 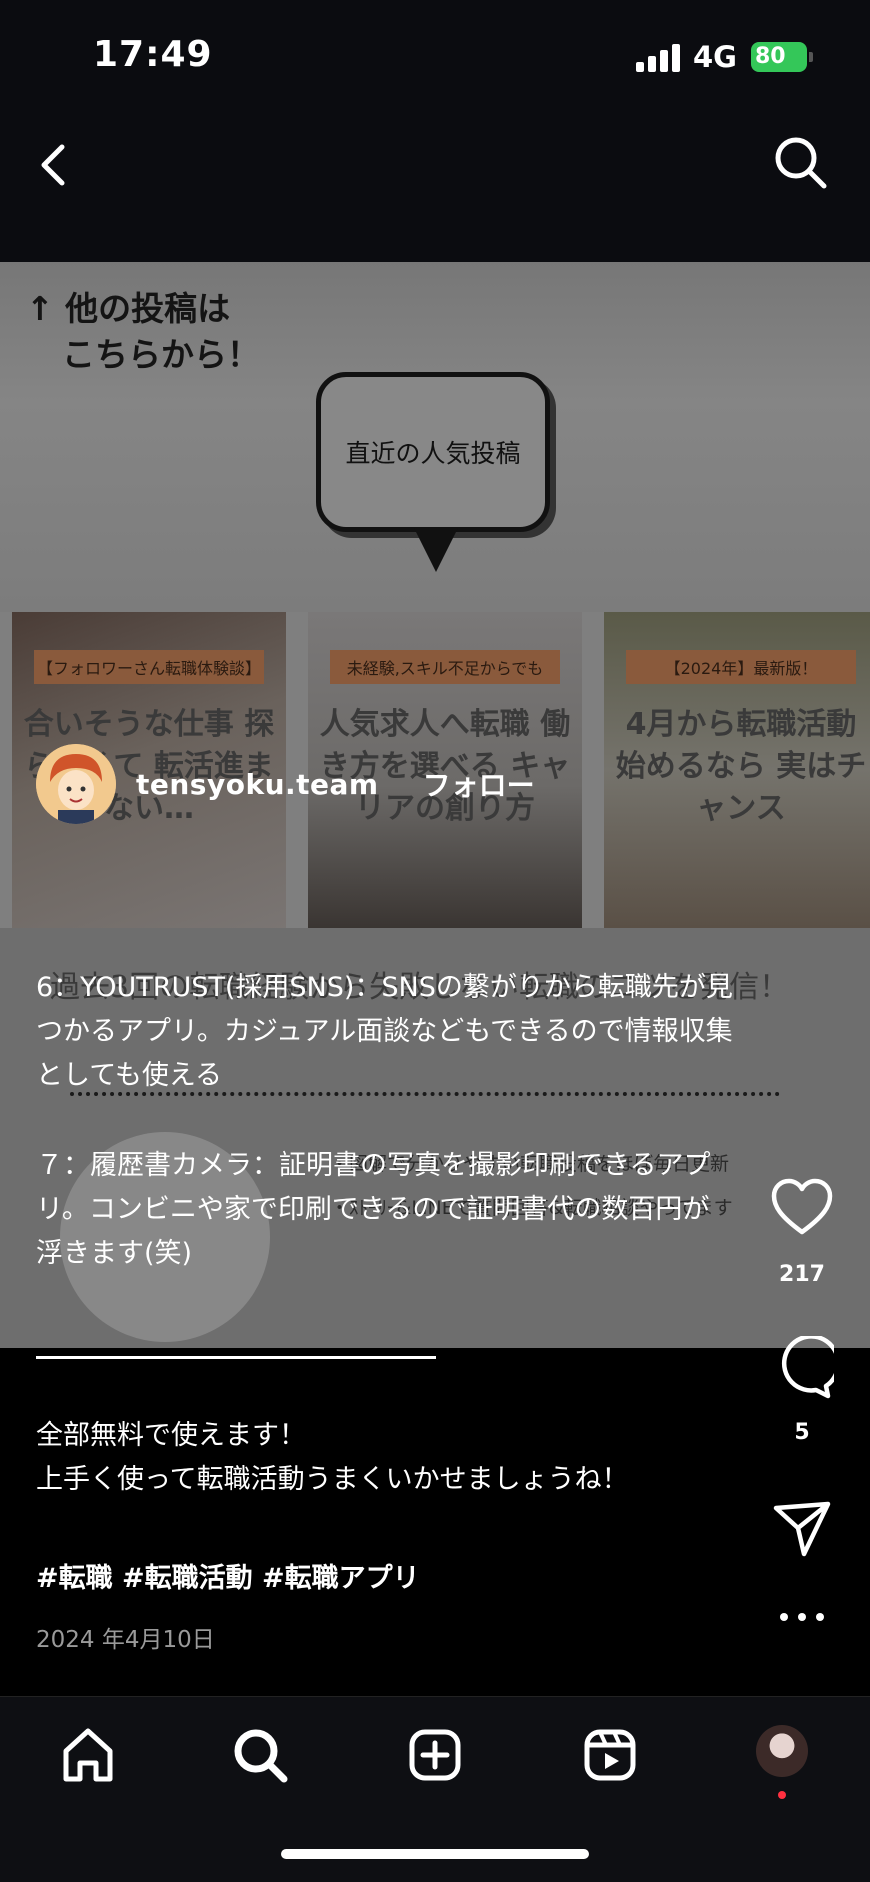 I want to click on status-time: 17:49, so click(x=153, y=54).